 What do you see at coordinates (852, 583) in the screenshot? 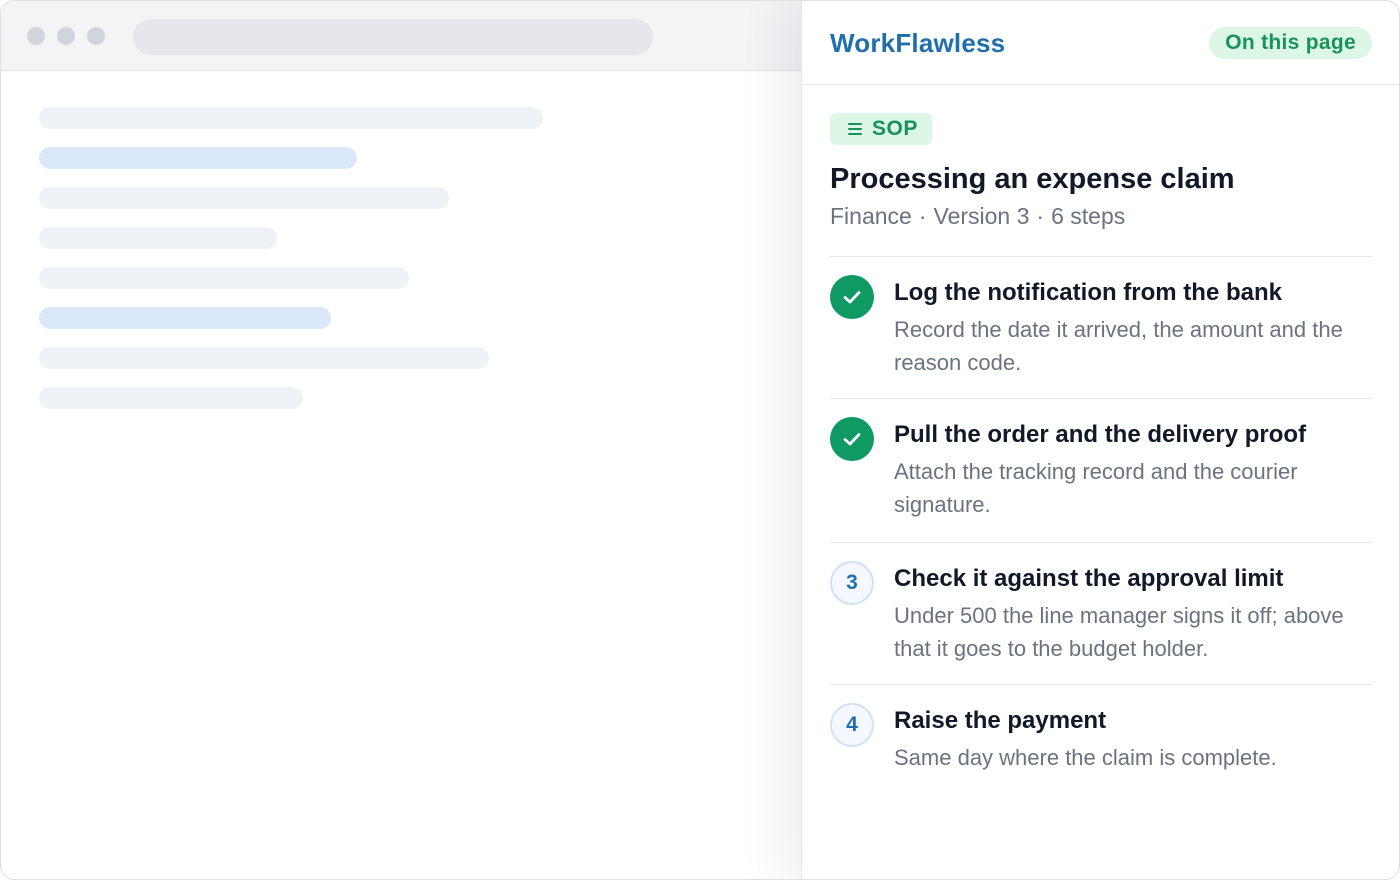
I see `step-number-marker: 3` at bounding box center [852, 583].